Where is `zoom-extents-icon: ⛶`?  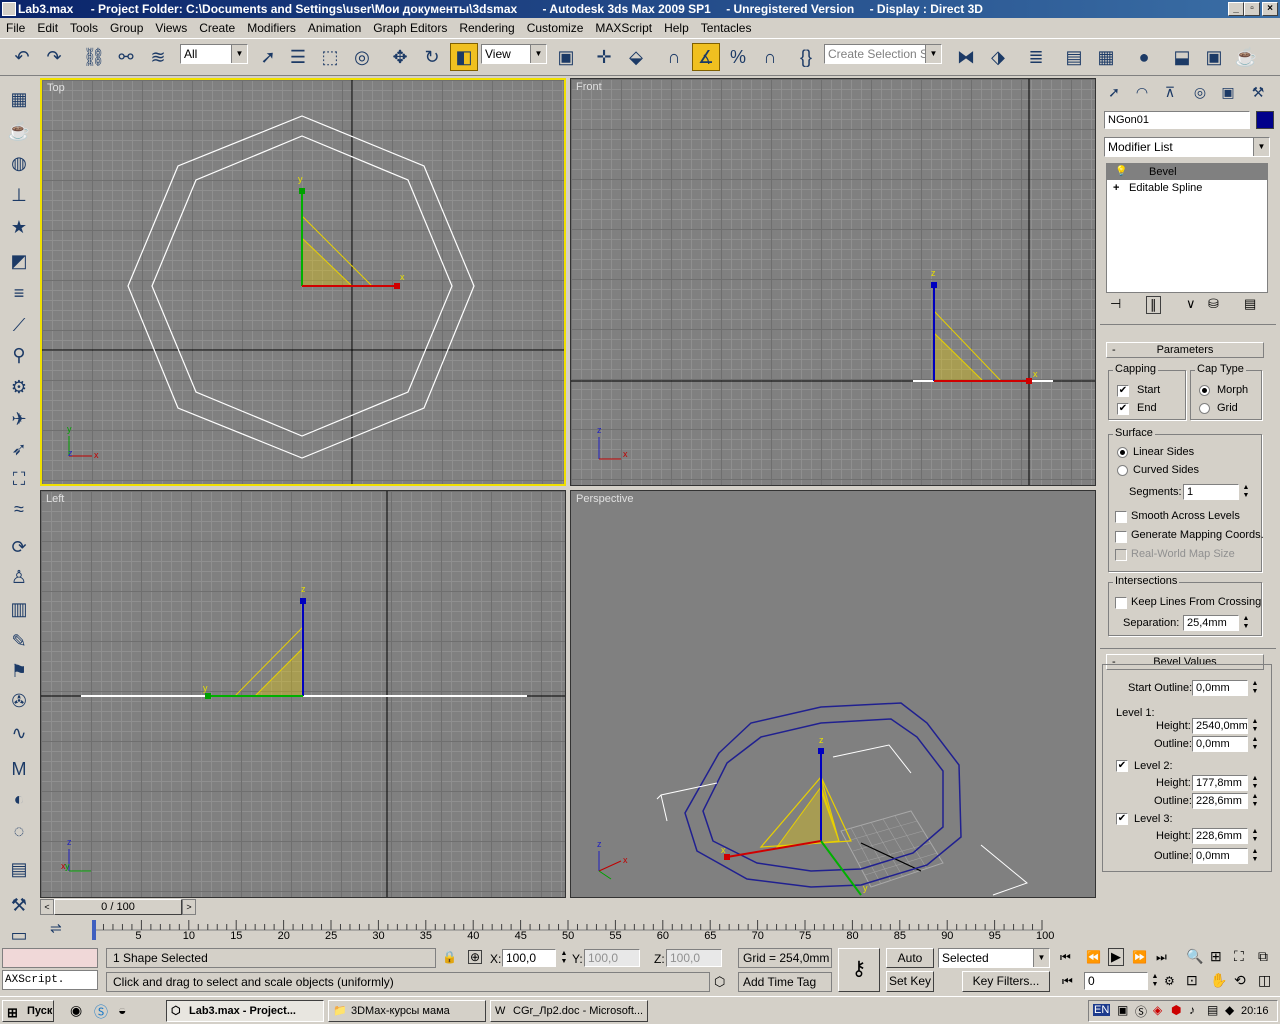
zoom-extents-icon: ⛶ is located at coordinates (1239, 956).